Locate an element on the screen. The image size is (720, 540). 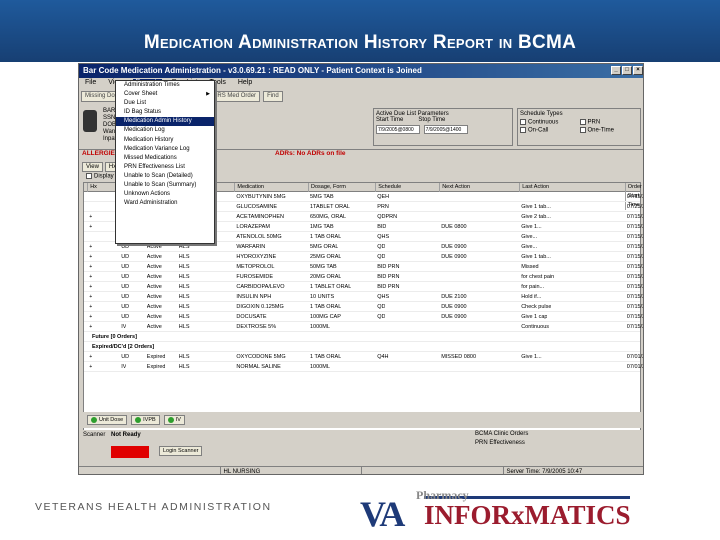
column-header: Hx is located at coordinates (92, 187).